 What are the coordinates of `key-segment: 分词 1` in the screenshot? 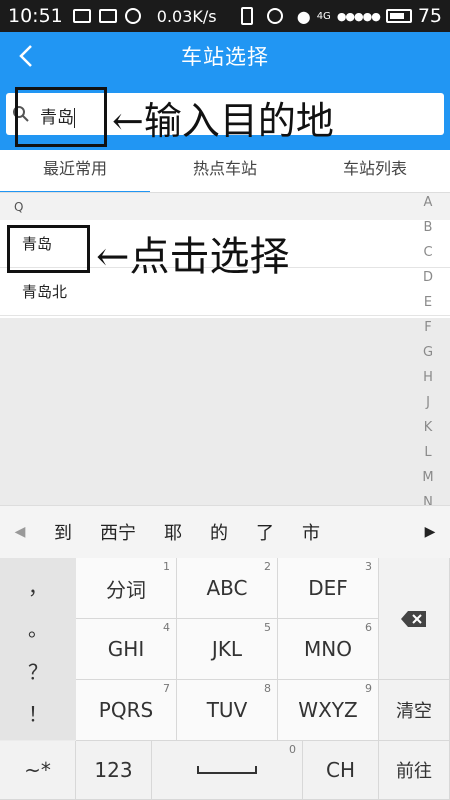 It's located at (126, 588).